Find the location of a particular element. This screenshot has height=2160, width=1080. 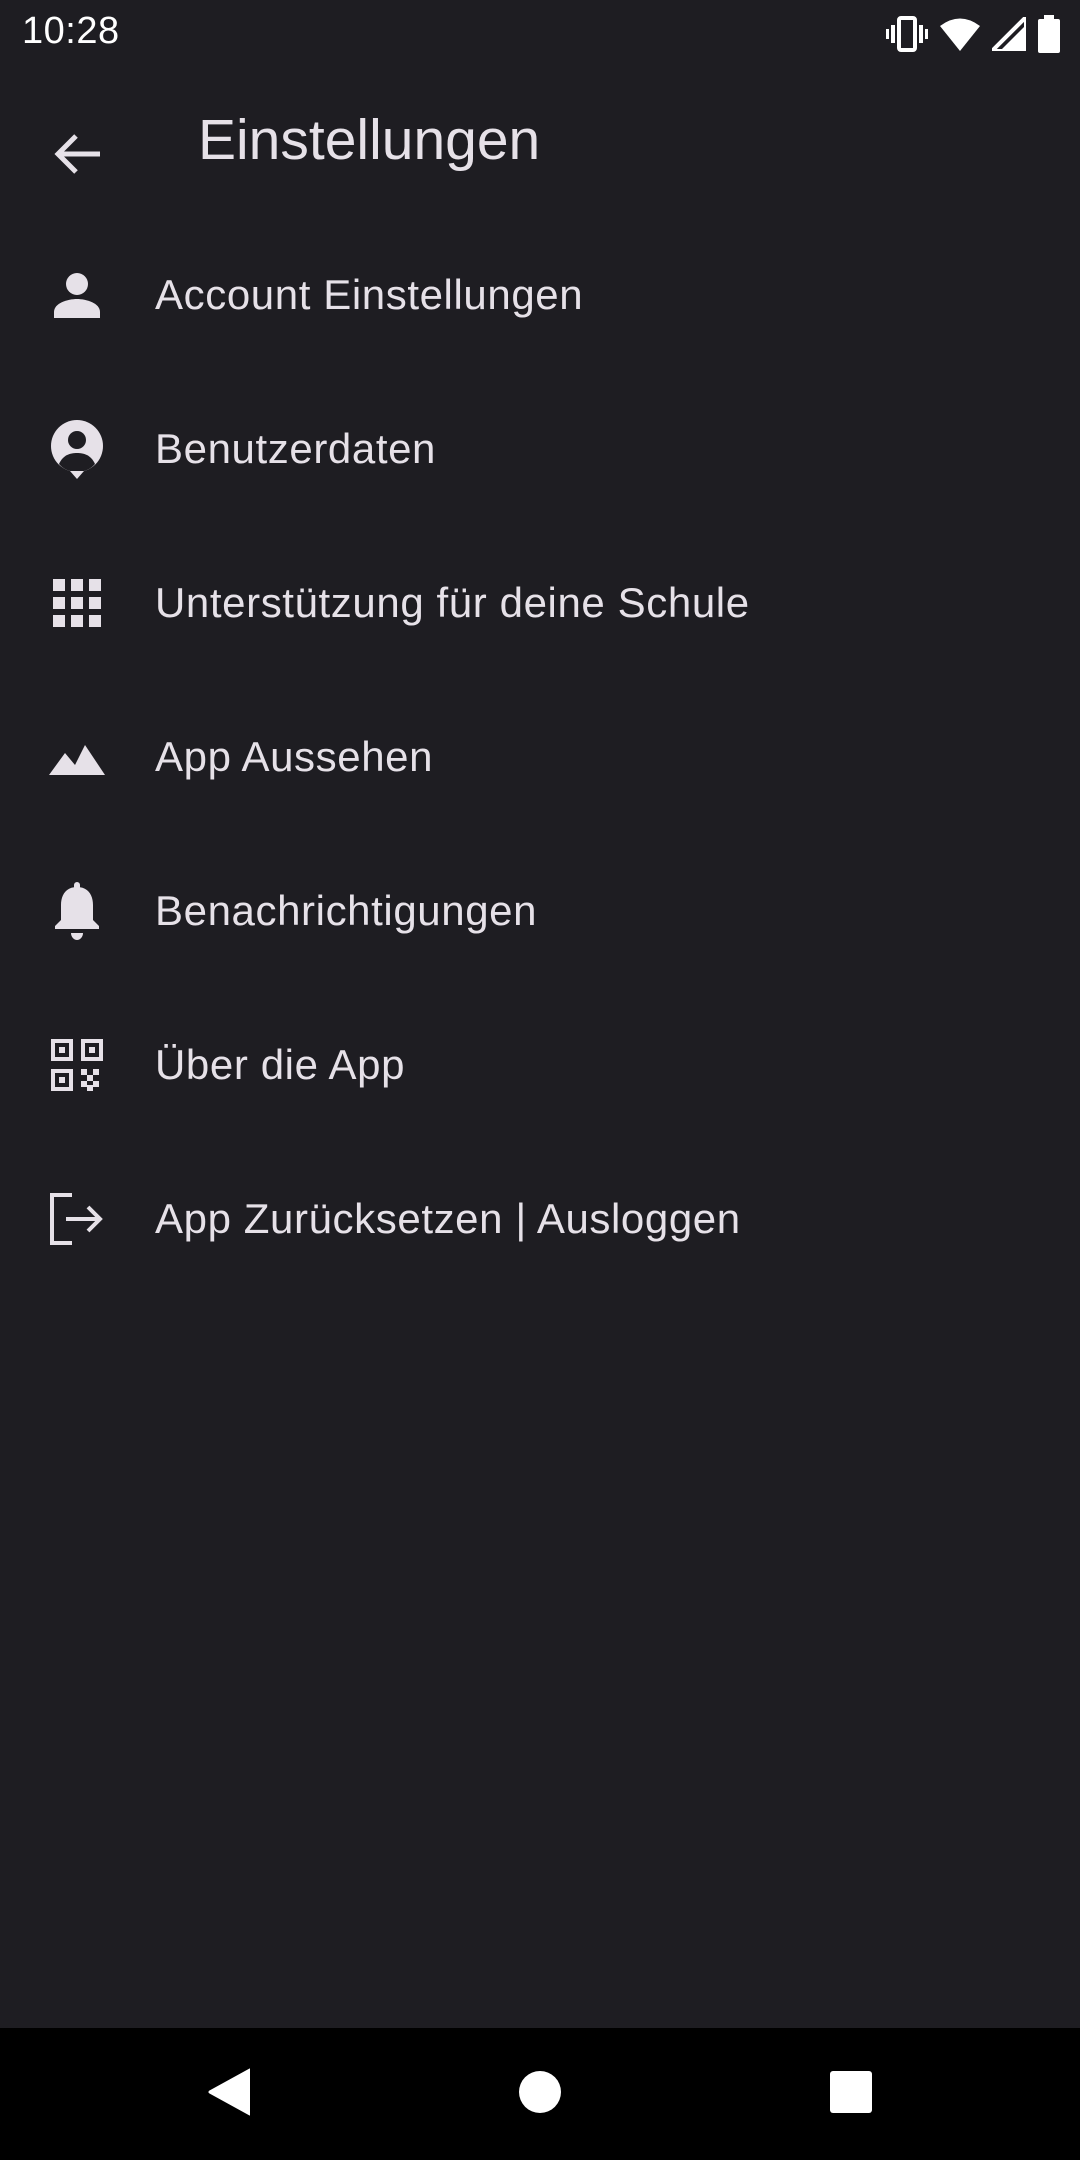

app-bar: Einstellungen is located at coordinates (540, 141).